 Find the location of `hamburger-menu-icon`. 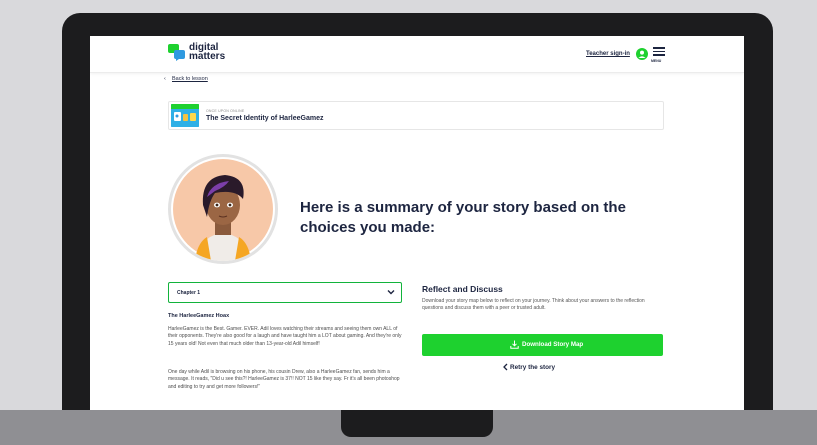

hamburger-menu-icon is located at coordinates (659, 52).